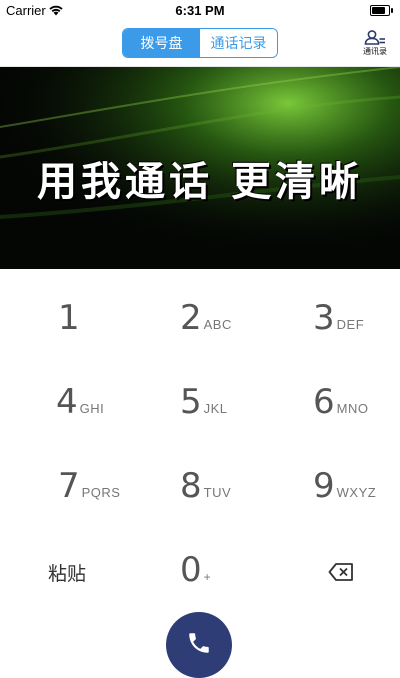 This screenshot has width=400, height=678. I want to click on key-letters: TUV, so click(217, 492).